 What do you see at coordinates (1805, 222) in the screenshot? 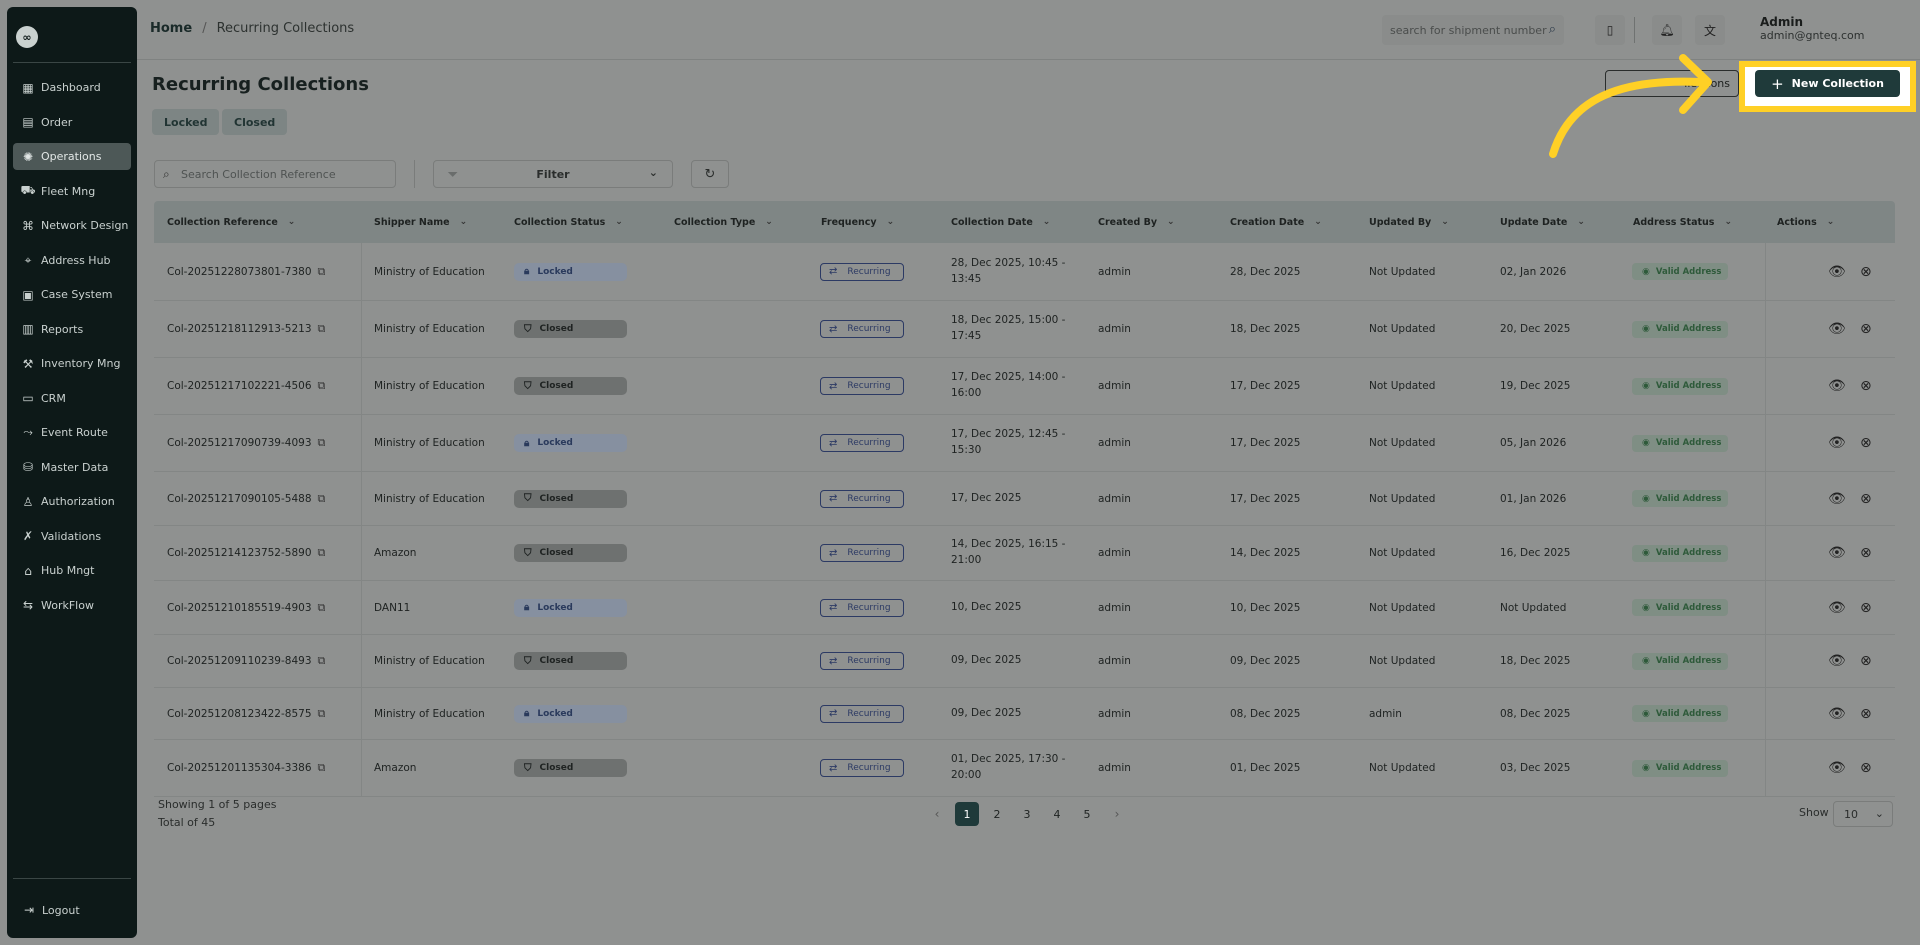
I see `column-header-actions: Actions ⌄` at bounding box center [1805, 222].